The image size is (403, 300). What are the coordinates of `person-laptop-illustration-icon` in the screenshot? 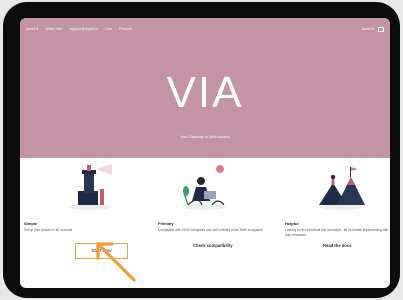 It's located at (204, 187).